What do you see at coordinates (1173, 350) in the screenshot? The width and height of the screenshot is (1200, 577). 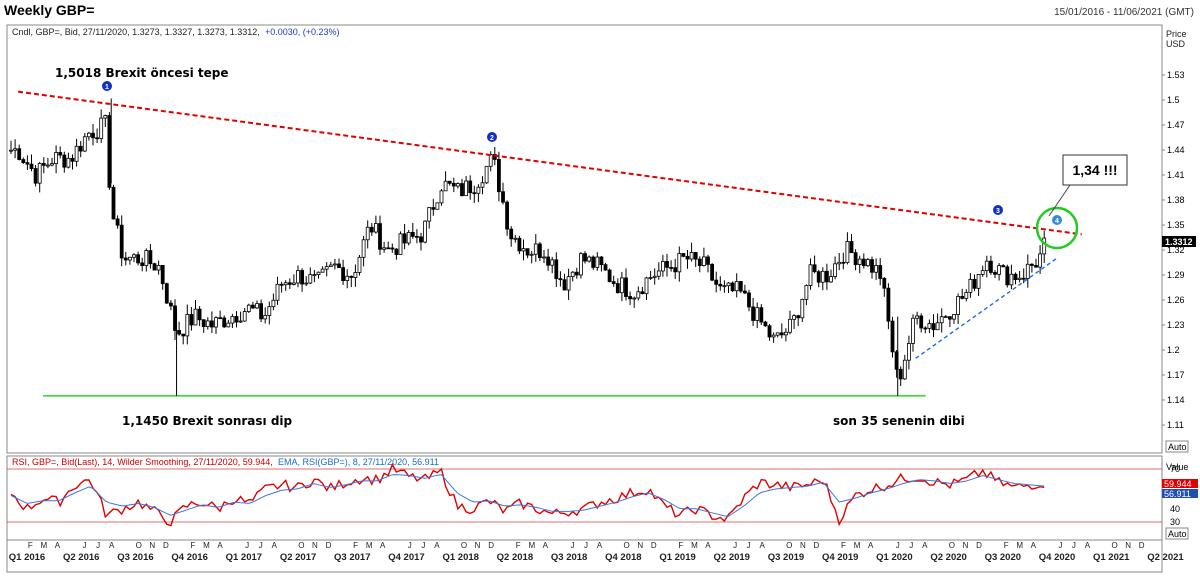 I see `y-tick-label: 1.2` at bounding box center [1173, 350].